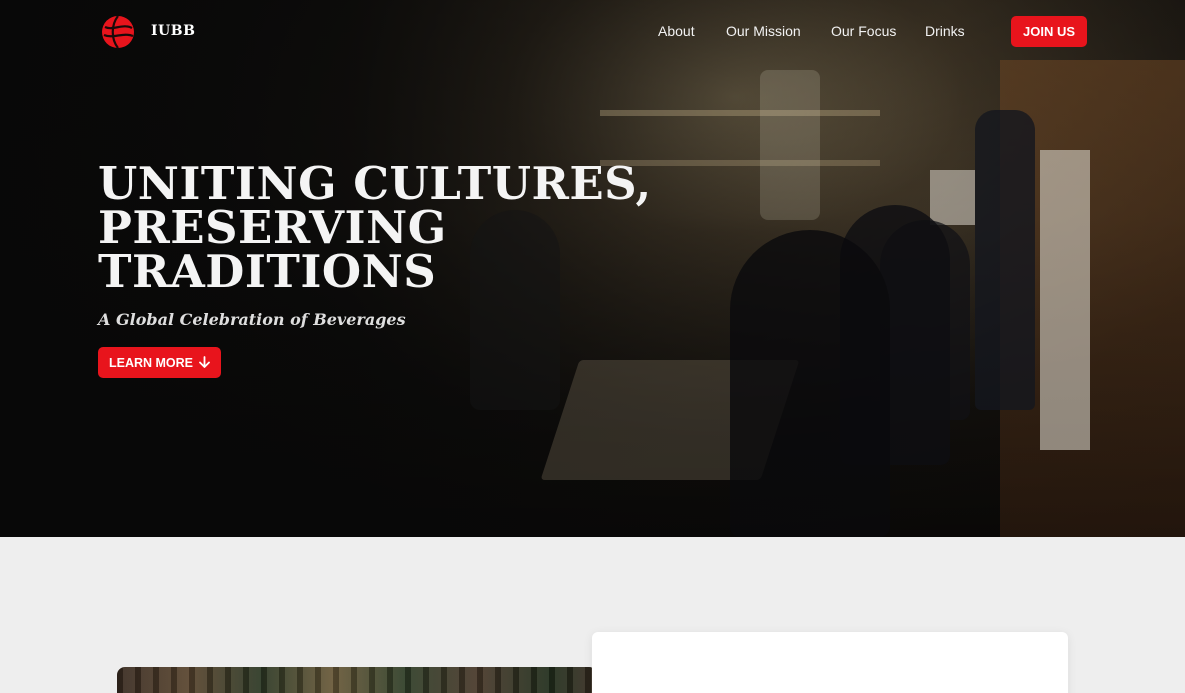  What do you see at coordinates (830, 662) in the screenshot?
I see `info-card` at bounding box center [830, 662].